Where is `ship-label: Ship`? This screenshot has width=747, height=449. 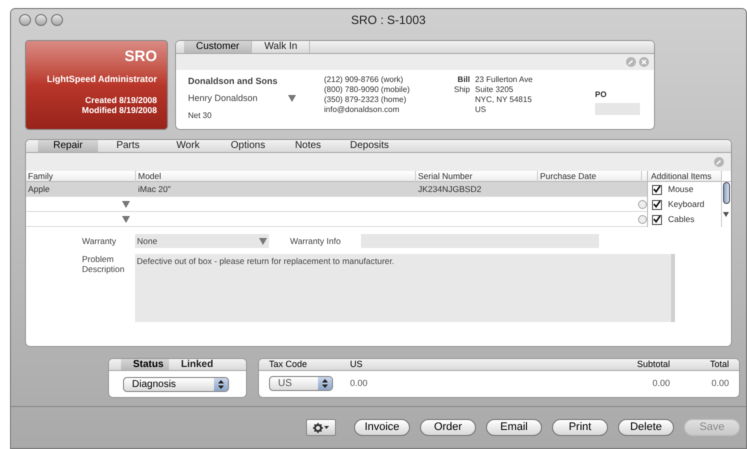
ship-label: Ship is located at coordinates (462, 90).